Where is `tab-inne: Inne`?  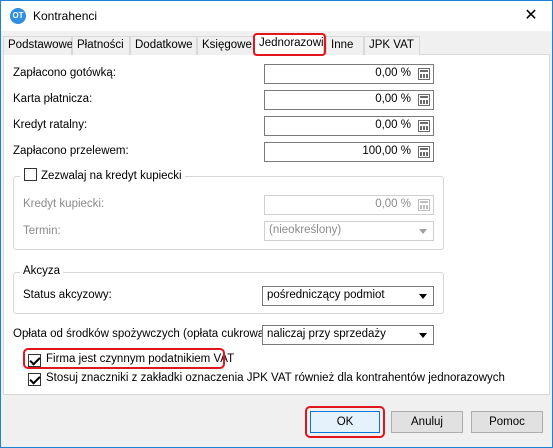 tab-inne: Inne is located at coordinates (345, 45).